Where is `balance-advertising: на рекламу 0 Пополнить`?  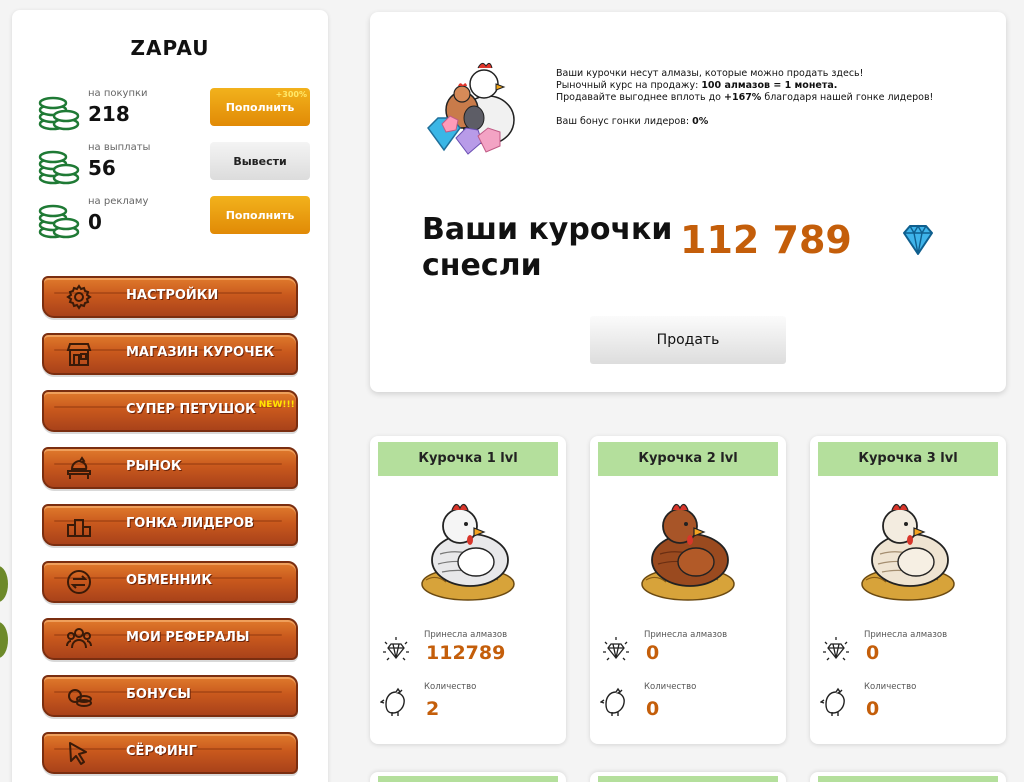 balance-advertising: на рекламу 0 Пополнить is located at coordinates (183, 221).